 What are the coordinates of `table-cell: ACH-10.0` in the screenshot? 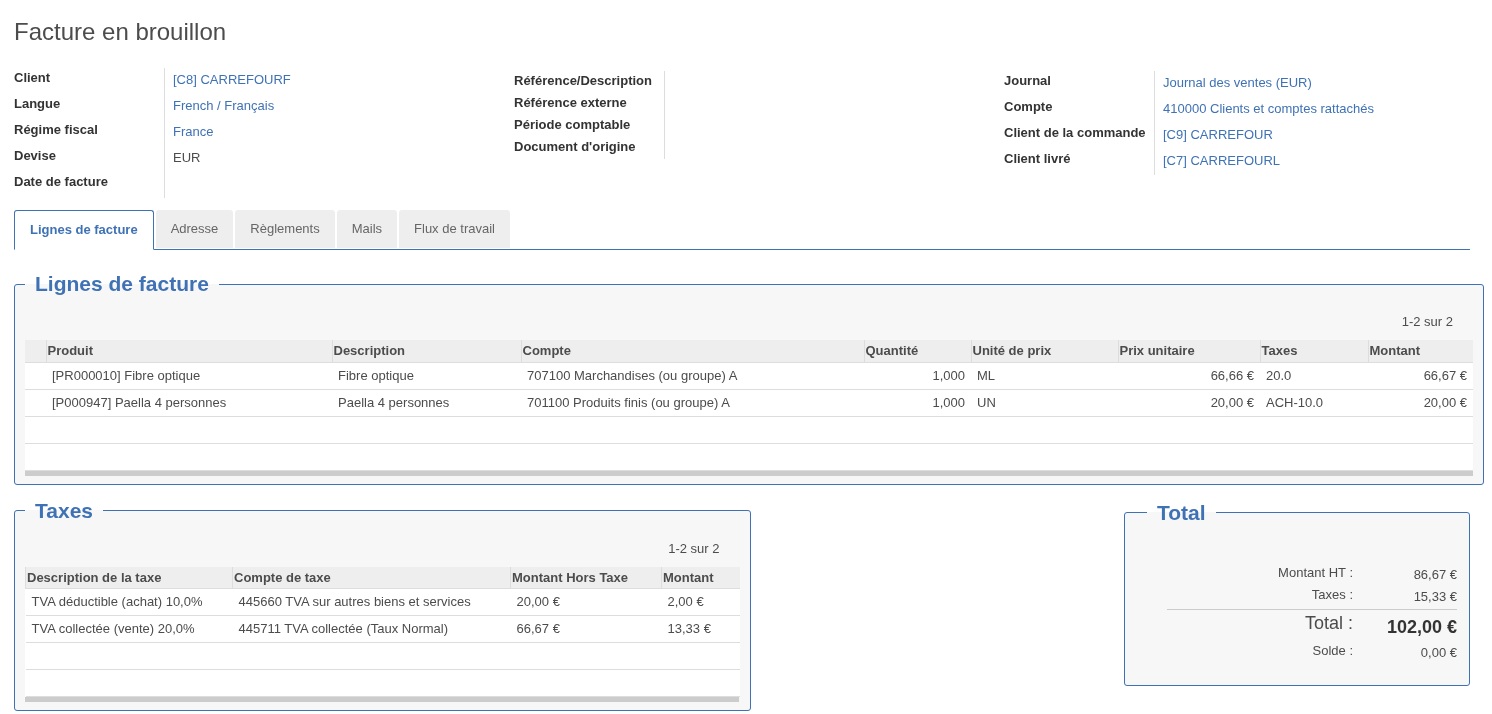 It's located at (1314, 402).